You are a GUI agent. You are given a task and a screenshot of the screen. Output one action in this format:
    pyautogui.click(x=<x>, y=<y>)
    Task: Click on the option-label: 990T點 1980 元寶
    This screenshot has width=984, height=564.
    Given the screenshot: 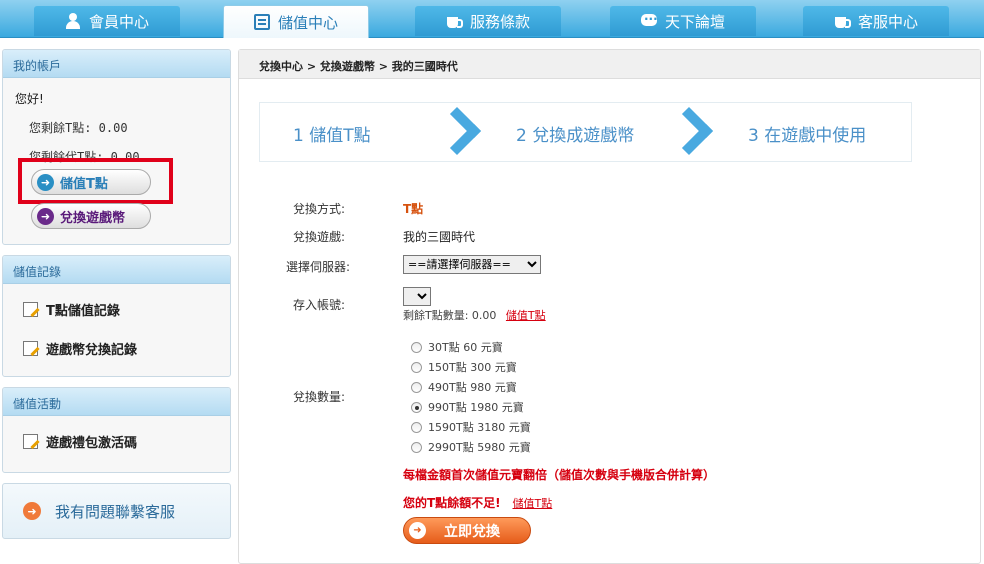 What is the action you would take?
    pyautogui.click(x=476, y=407)
    